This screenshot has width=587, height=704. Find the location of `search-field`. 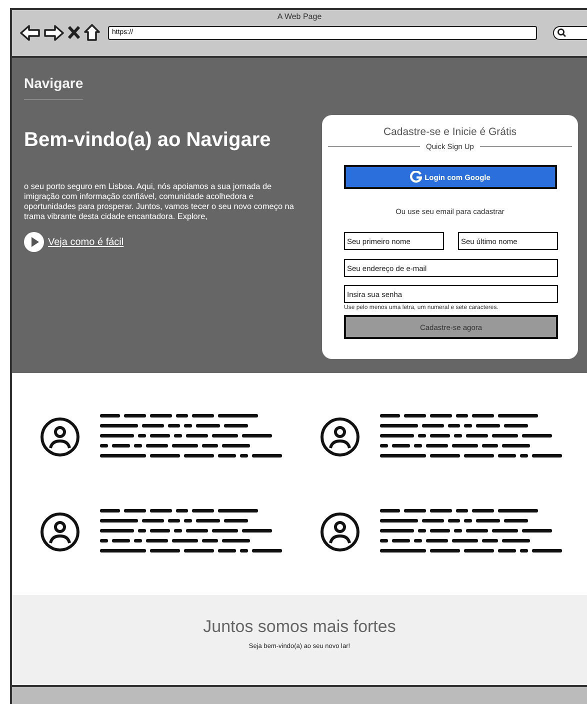

search-field is located at coordinates (570, 33).